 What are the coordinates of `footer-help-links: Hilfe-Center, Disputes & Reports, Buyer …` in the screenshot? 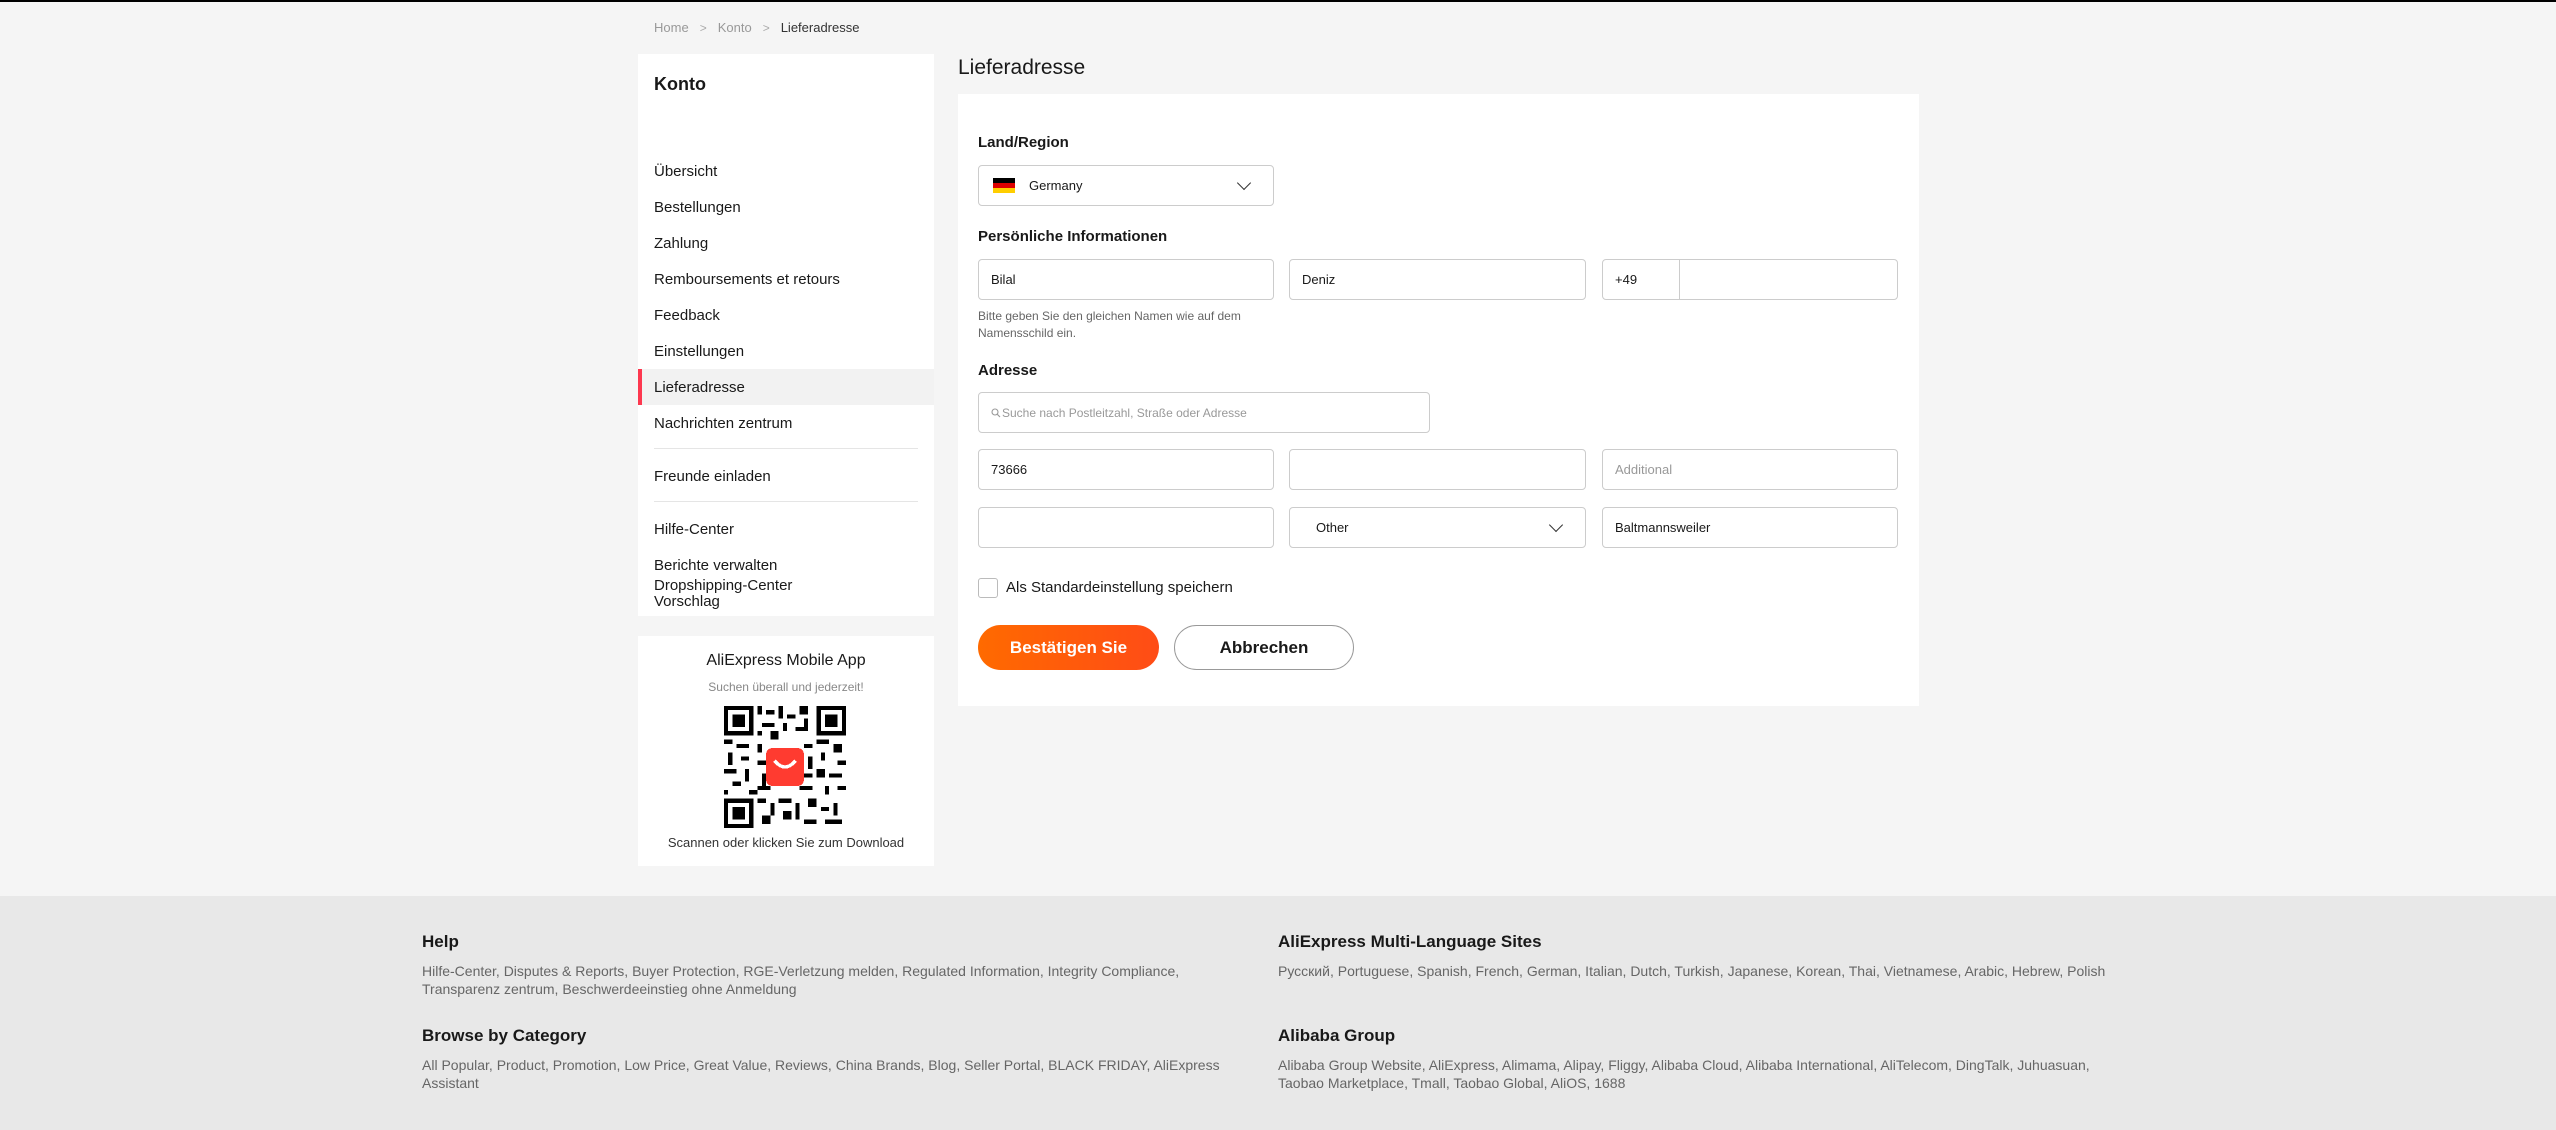 It's located at (832, 980).